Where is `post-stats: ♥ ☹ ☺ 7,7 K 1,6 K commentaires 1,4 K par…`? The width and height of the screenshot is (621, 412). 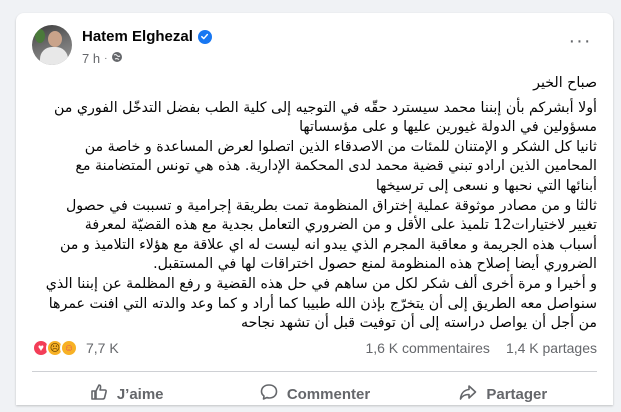
post-stats: ♥ ☹ ☺ 7,7 K 1,6 K commentaires 1,4 K par… is located at coordinates (314, 348).